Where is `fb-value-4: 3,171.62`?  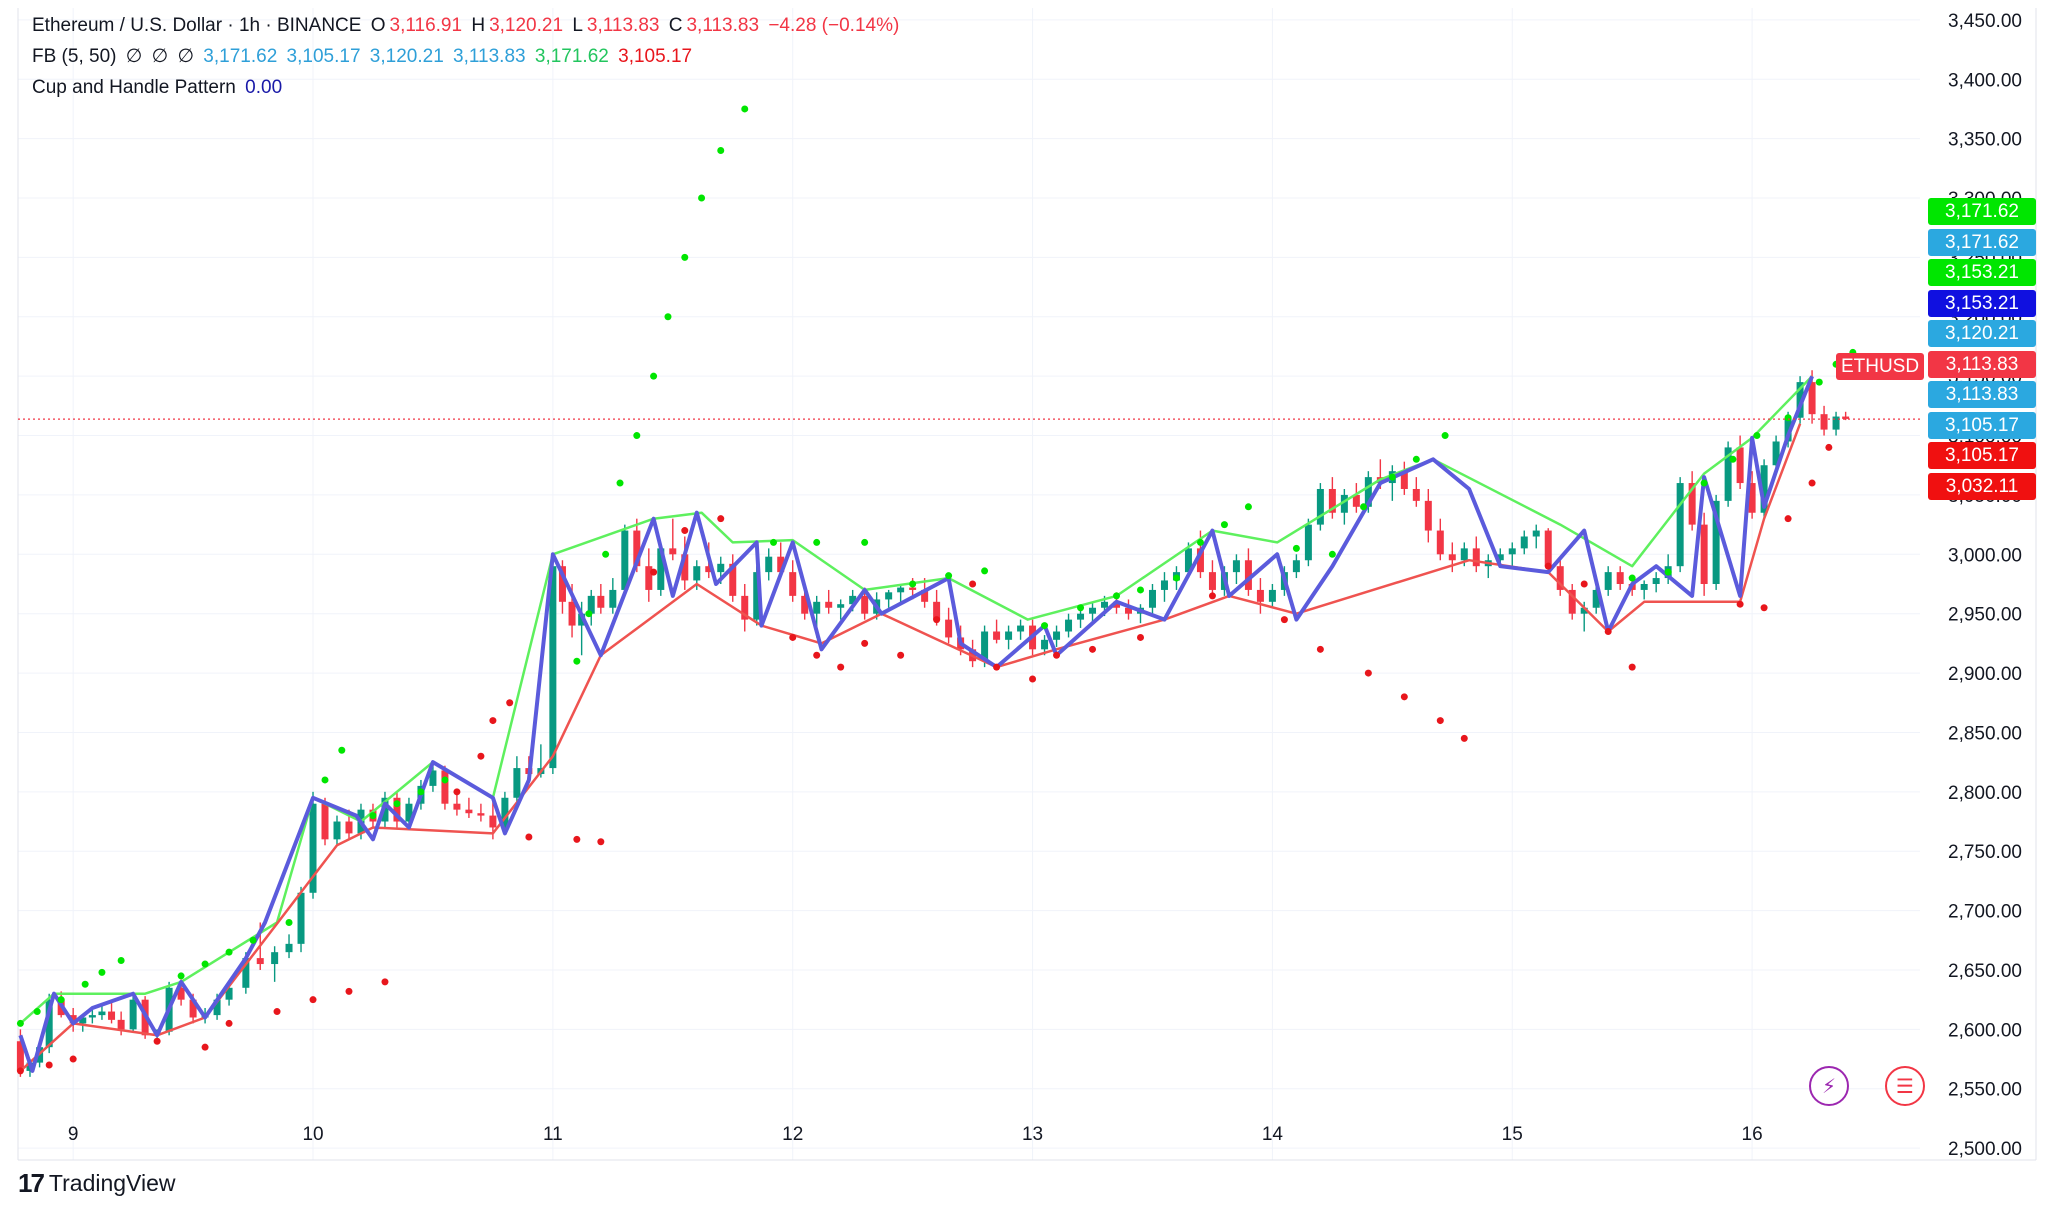
fb-value-4: 3,171.62 is located at coordinates (571, 56).